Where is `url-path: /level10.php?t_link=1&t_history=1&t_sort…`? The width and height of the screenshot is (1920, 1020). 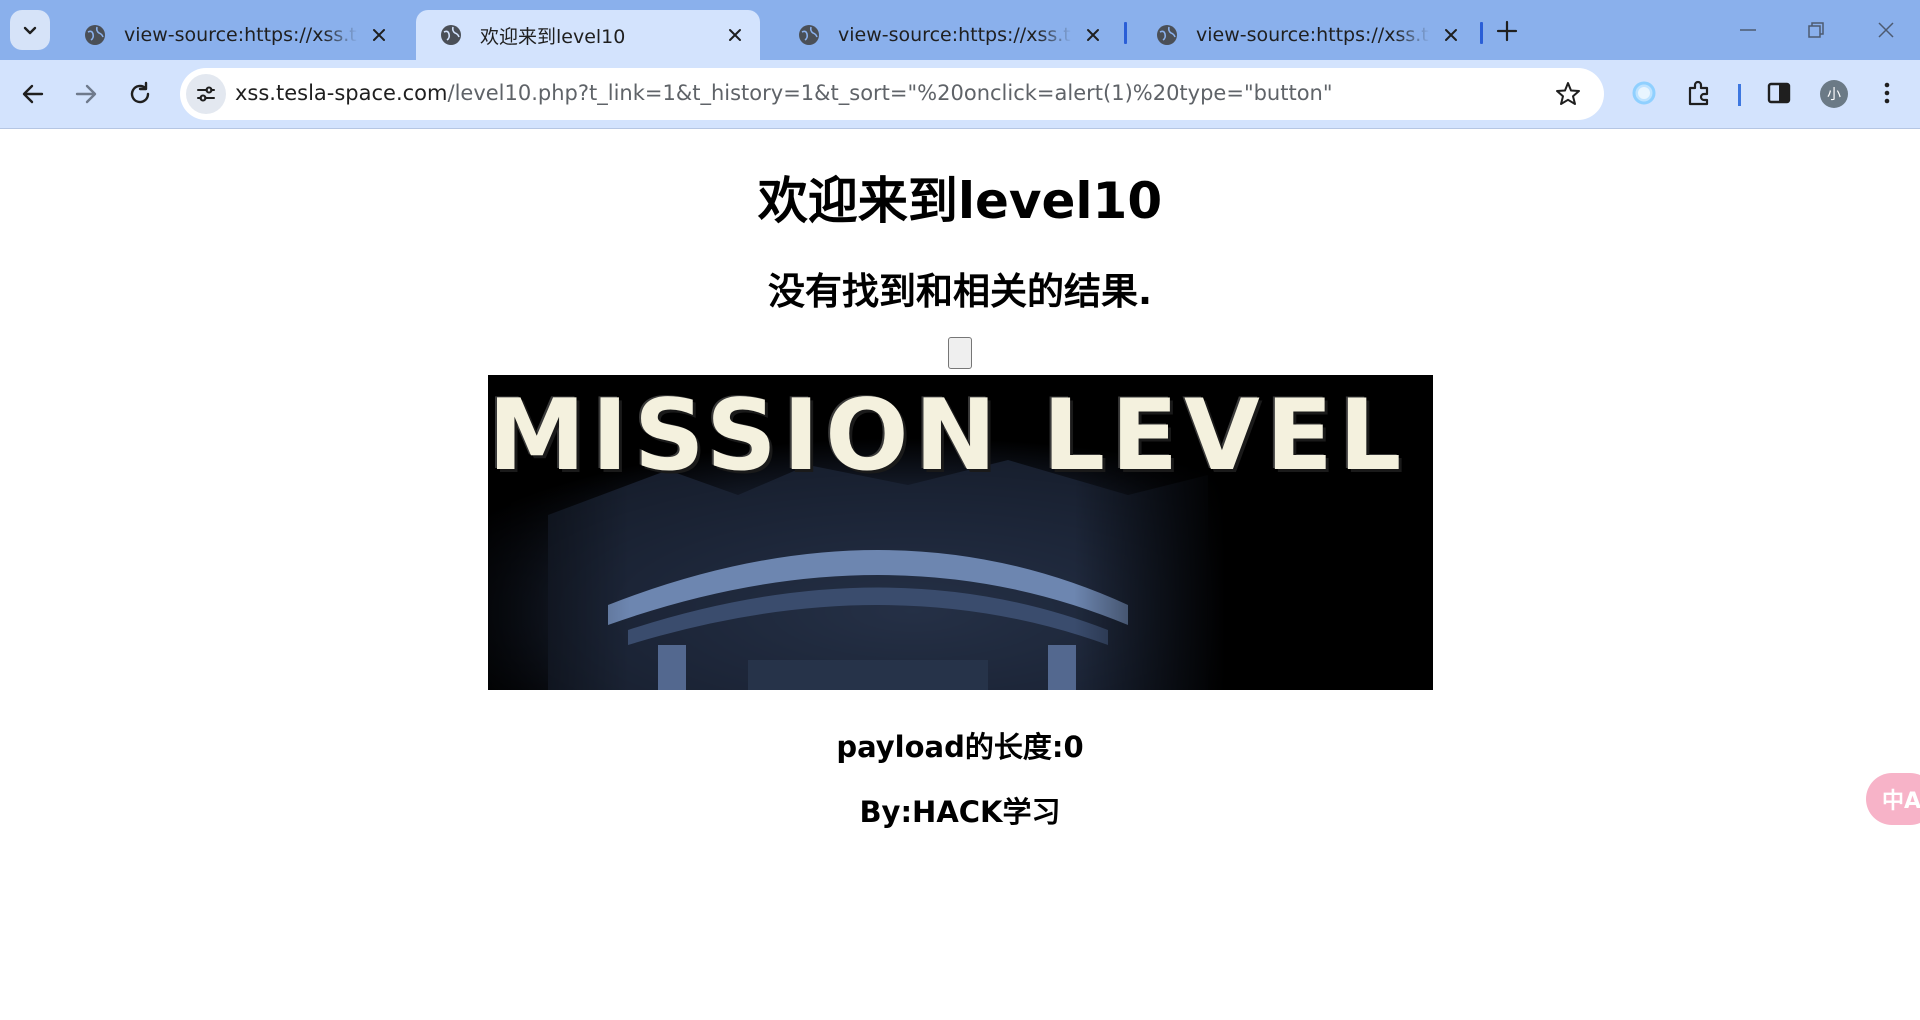 url-path: /level10.php?t_link=1&t_history=1&t_sort… is located at coordinates (890, 93).